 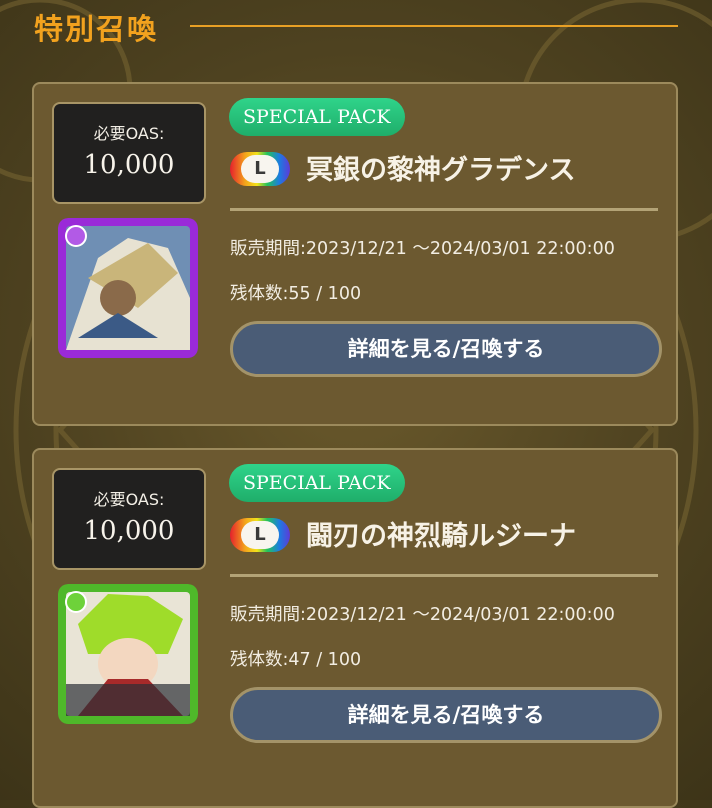 What do you see at coordinates (356, 28) in the screenshot?
I see `section-header: 特別召喚` at bounding box center [356, 28].